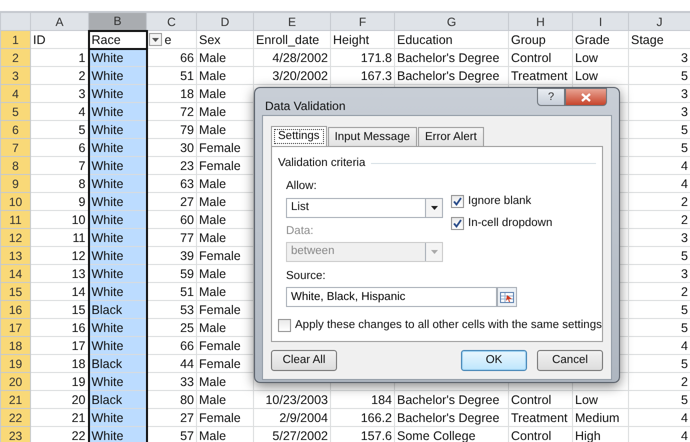 This screenshot has width=690, height=442. What do you see at coordinates (59, 21) in the screenshot?
I see `column-header: A` at bounding box center [59, 21].